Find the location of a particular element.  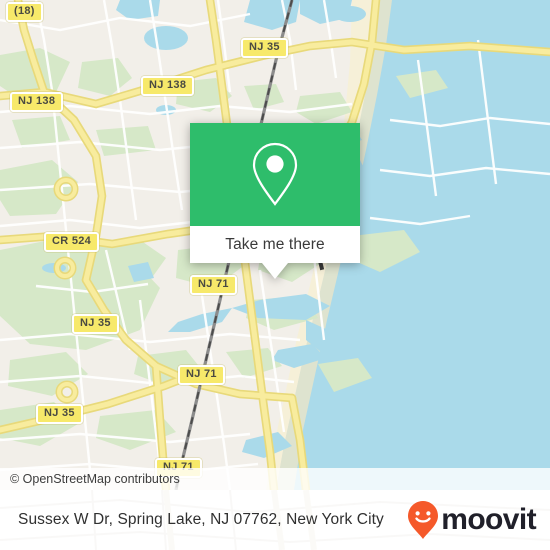

road-shield-18: (18) is located at coordinates (24, 12).